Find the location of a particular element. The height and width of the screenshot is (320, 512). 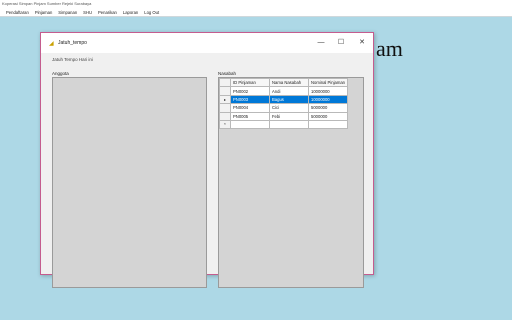

table-row: PN0005 Febi 5000000 is located at coordinates (283, 116).